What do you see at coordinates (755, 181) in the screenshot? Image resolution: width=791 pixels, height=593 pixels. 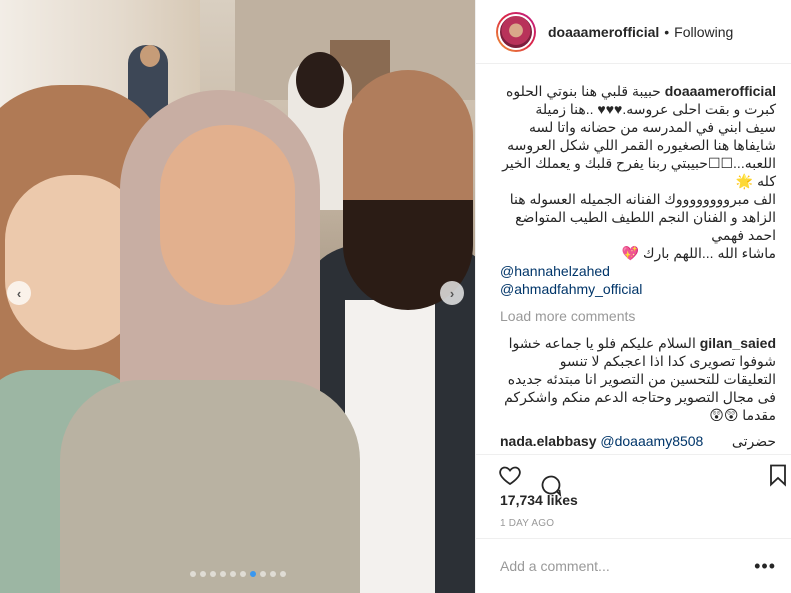 I see `caption-line: كله 🌟` at bounding box center [755, 181].